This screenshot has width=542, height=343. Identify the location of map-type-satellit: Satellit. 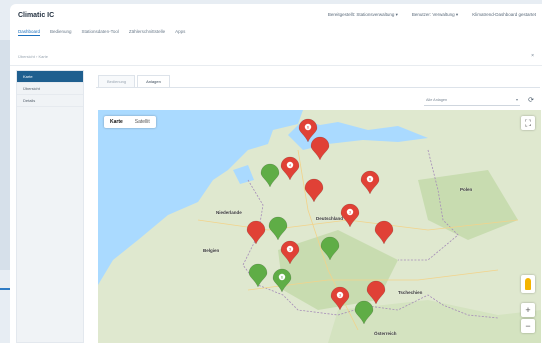
(142, 122).